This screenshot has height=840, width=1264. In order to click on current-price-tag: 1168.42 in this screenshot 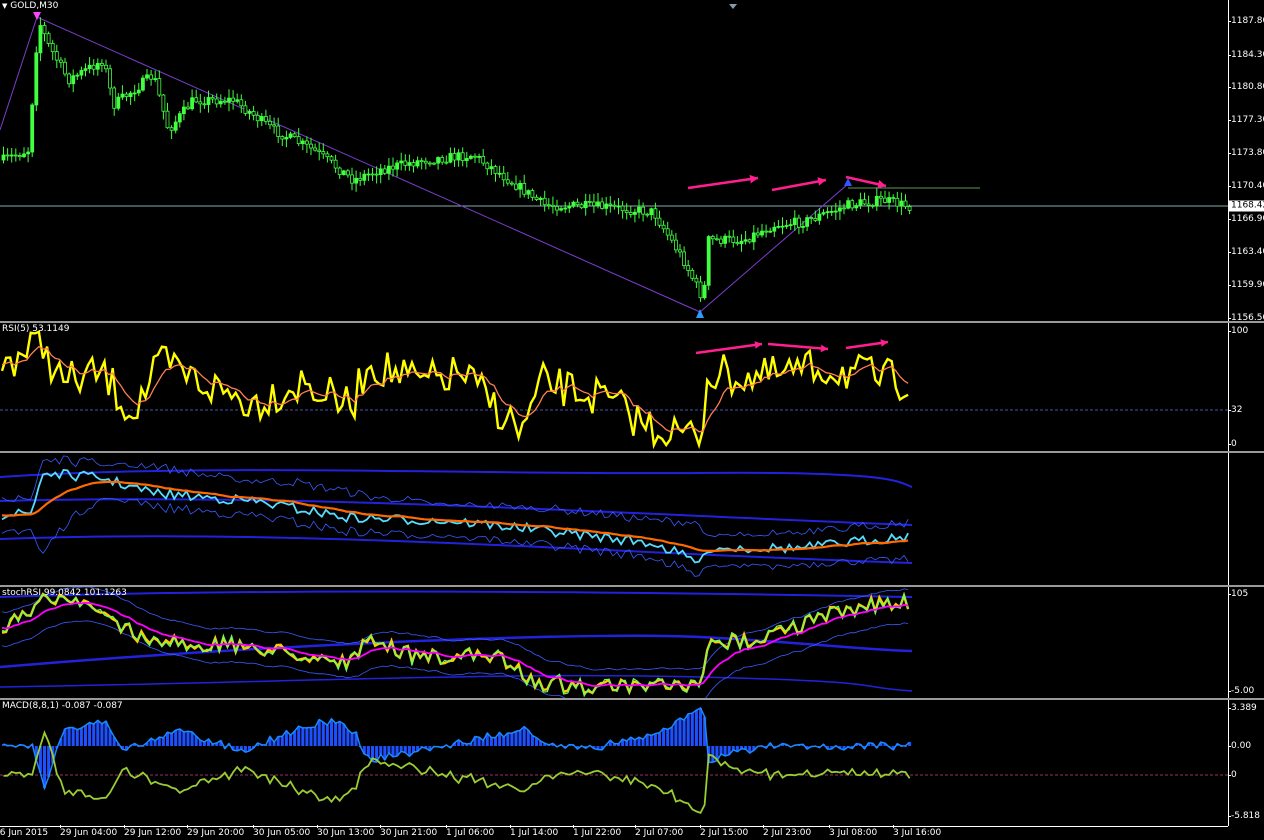, I will do `click(1246, 206)`.